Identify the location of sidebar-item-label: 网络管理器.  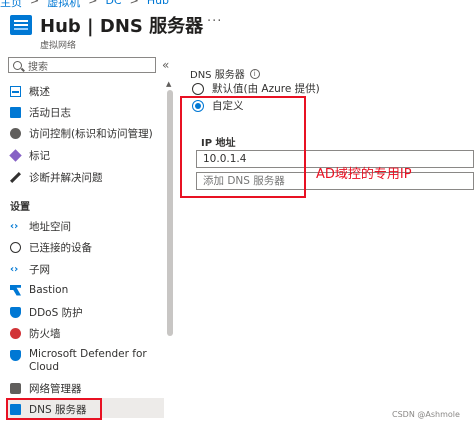
(55, 389).